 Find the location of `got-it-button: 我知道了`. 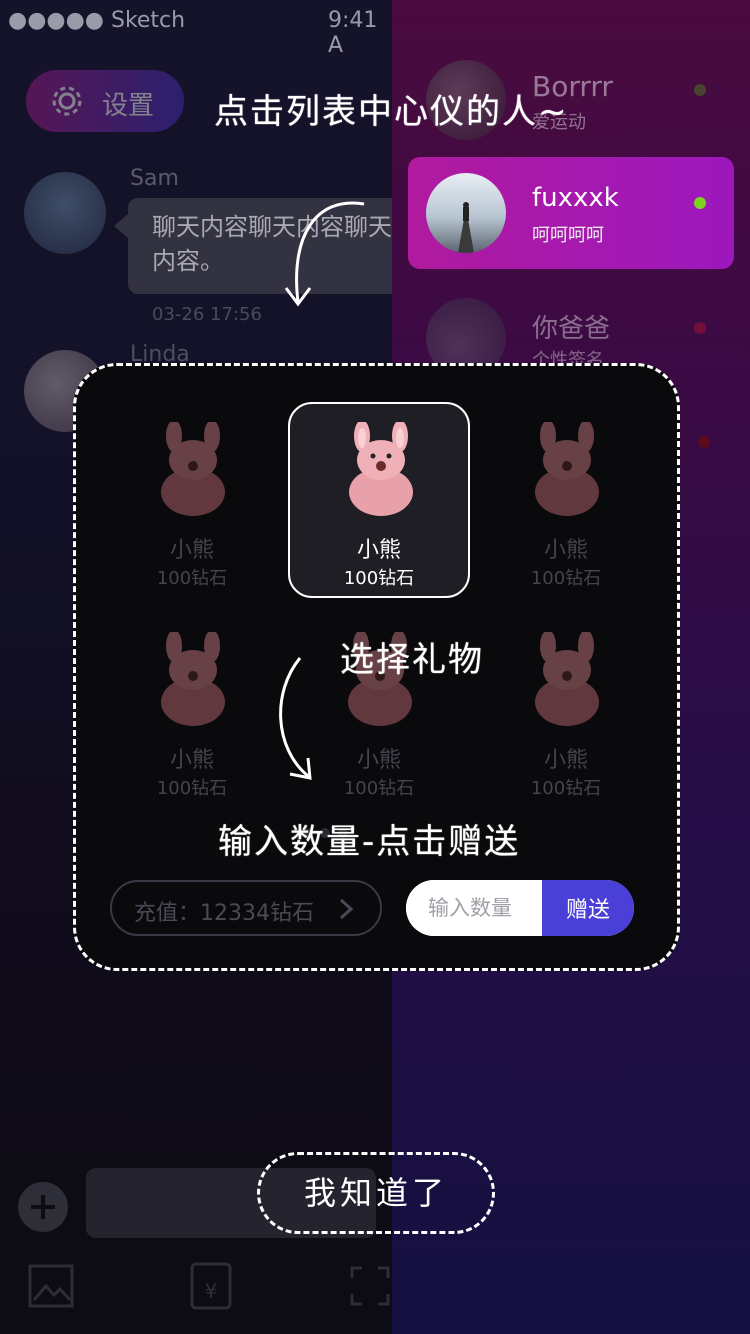

got-it-button: 我知道了 is located at coordinates (376, 1193).